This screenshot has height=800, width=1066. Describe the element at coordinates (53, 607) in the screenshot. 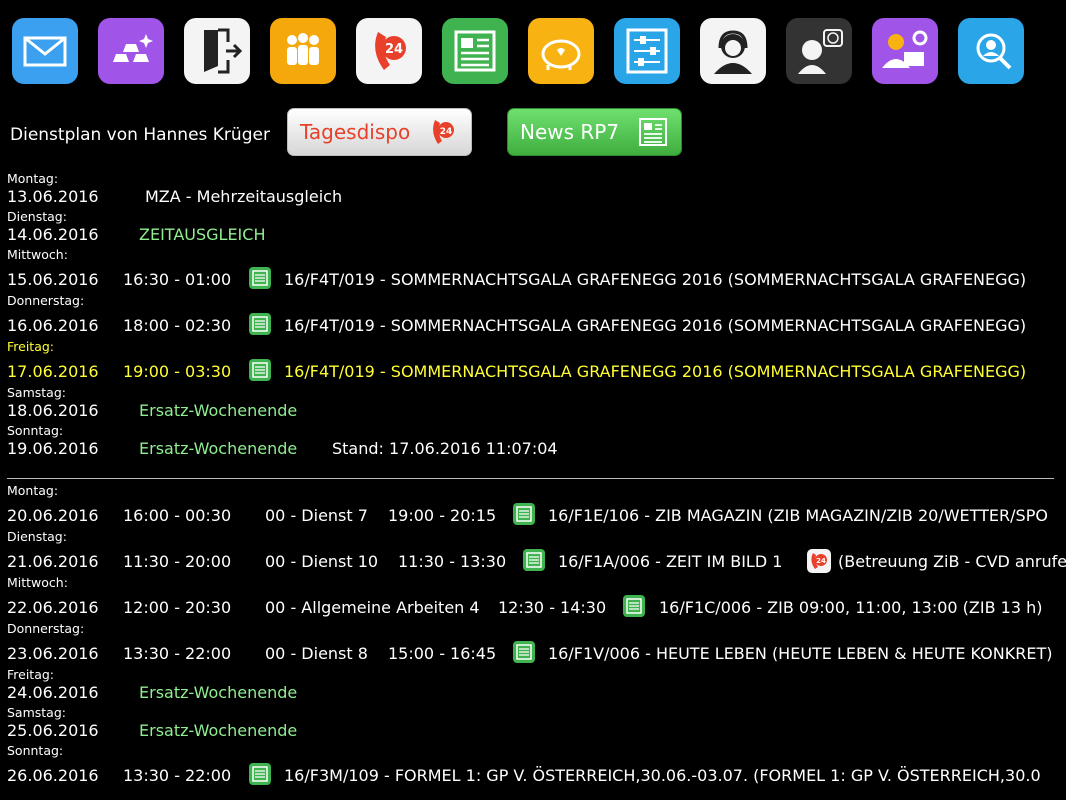

I see `date: 22.06.2016` at that location.